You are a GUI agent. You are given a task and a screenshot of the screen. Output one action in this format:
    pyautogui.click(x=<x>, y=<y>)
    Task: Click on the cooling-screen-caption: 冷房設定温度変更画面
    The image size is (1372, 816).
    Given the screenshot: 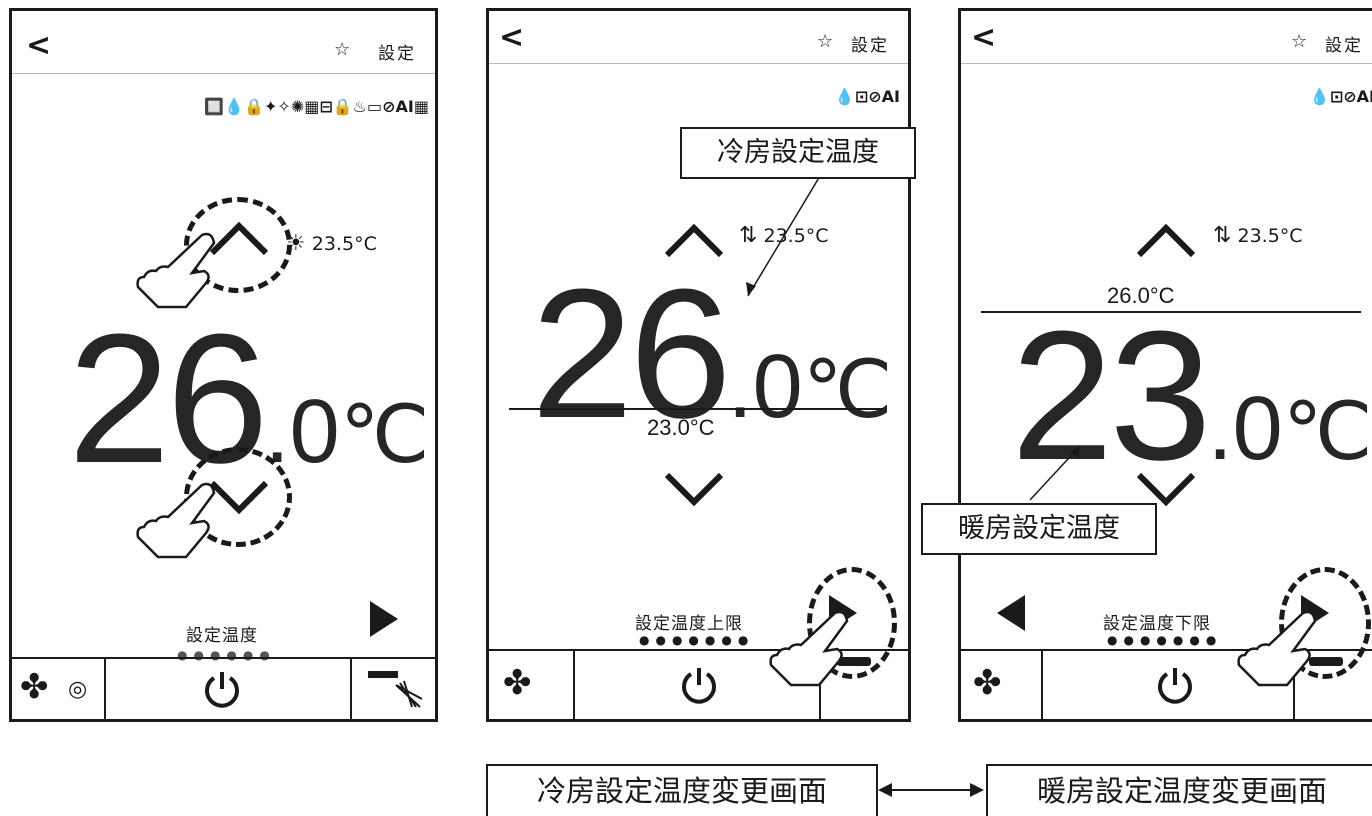 What is the action you would take?
    pyautogui.click(x=682, y=790)
    